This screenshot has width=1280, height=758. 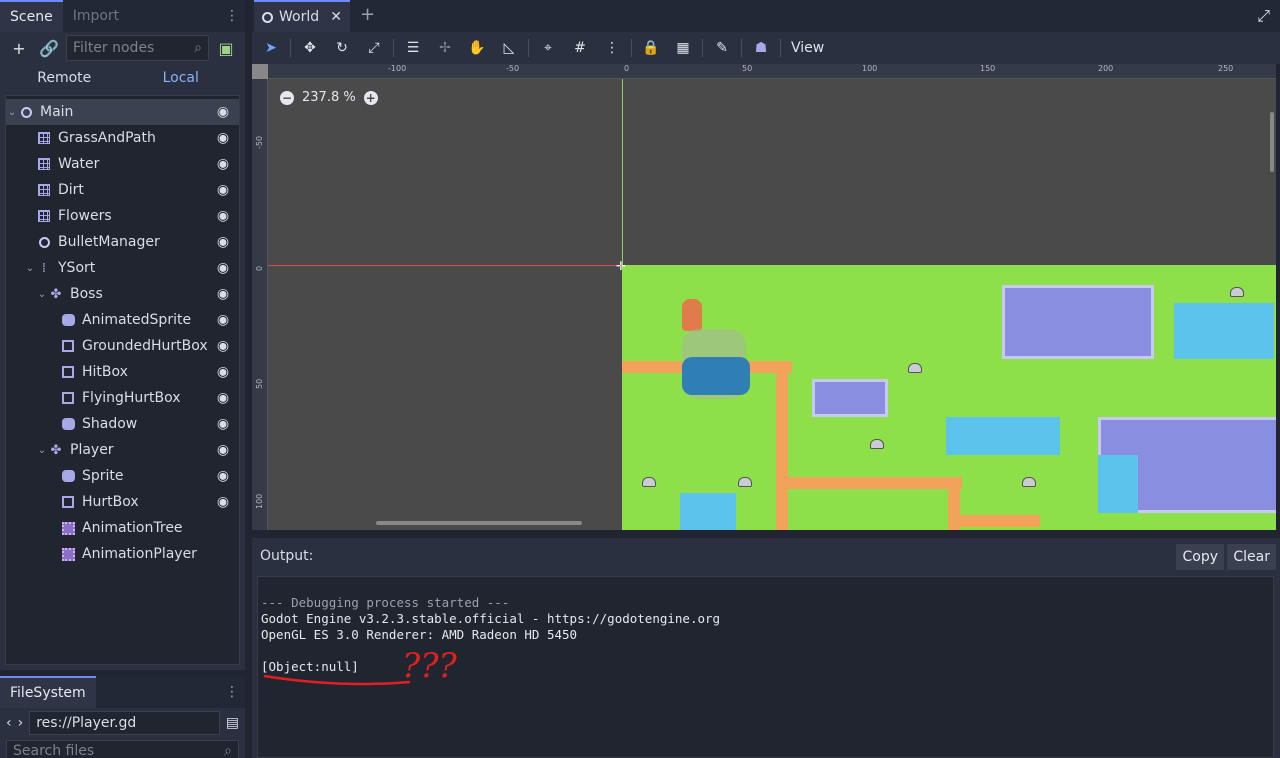 What do you see at coordinates (226, 48) in the screenshot?
I see `attach-script-icon: ▣` at bounding box center [226, 48].